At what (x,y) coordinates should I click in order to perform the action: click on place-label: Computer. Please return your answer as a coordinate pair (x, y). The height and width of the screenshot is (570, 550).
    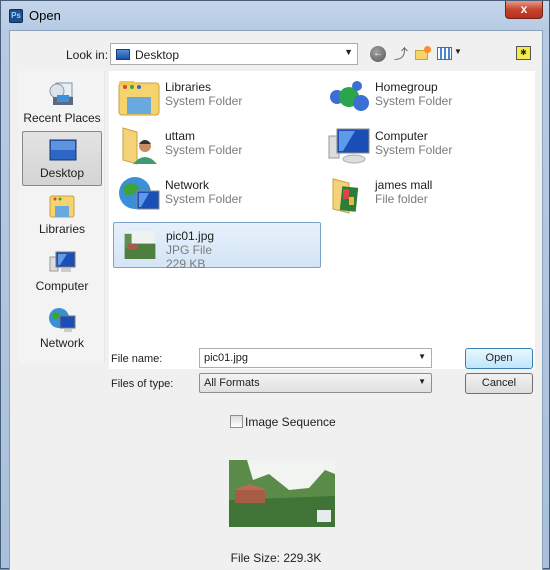
    Looking at the image, I should click on (62, 286).